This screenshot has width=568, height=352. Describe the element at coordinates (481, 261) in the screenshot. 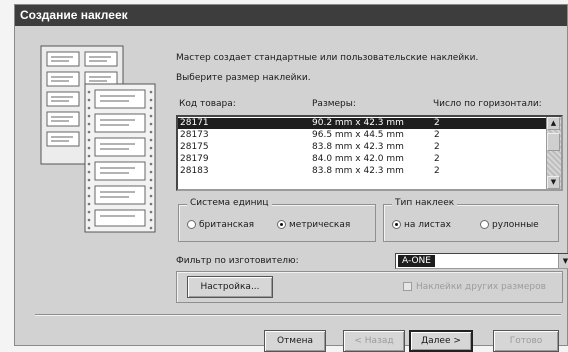

I see `manufacturer-filter-select: A-ONE ▼` at that location.